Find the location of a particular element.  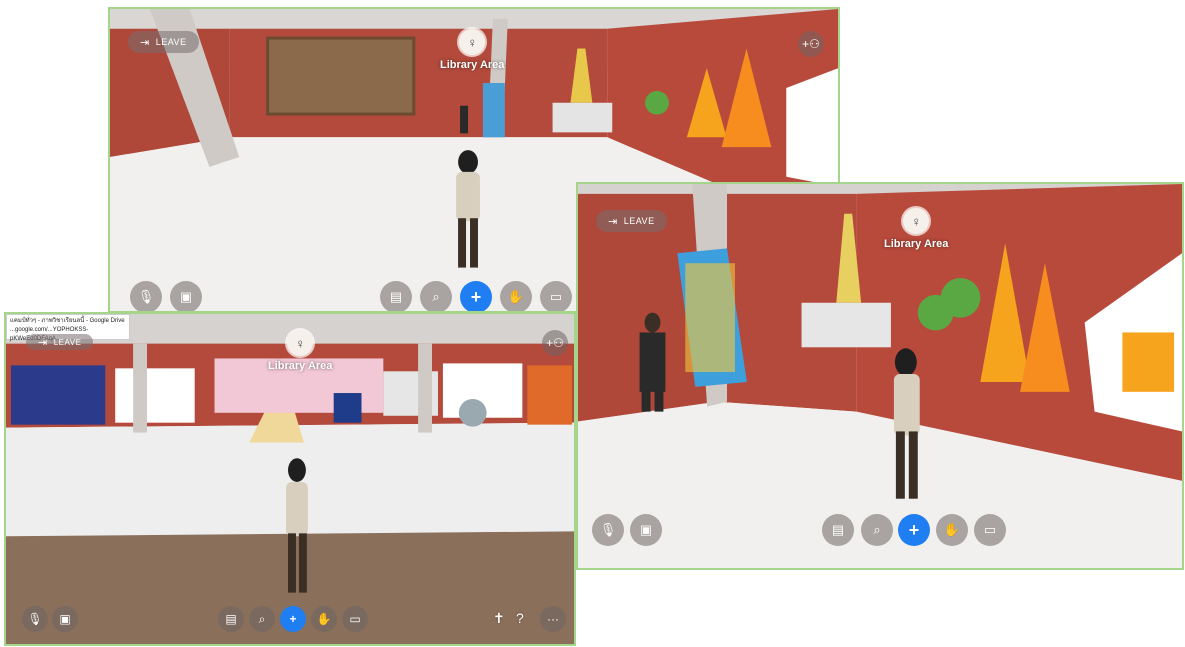

accessibility-icon: ✝ is located at coordinates (499, 618).